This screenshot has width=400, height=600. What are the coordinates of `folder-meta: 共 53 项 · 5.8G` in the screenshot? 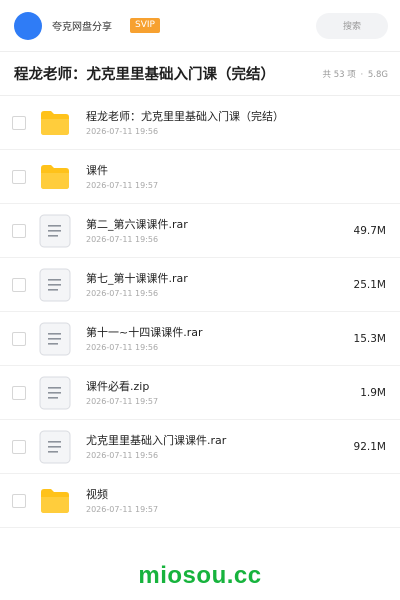 It's located at (355, 74).